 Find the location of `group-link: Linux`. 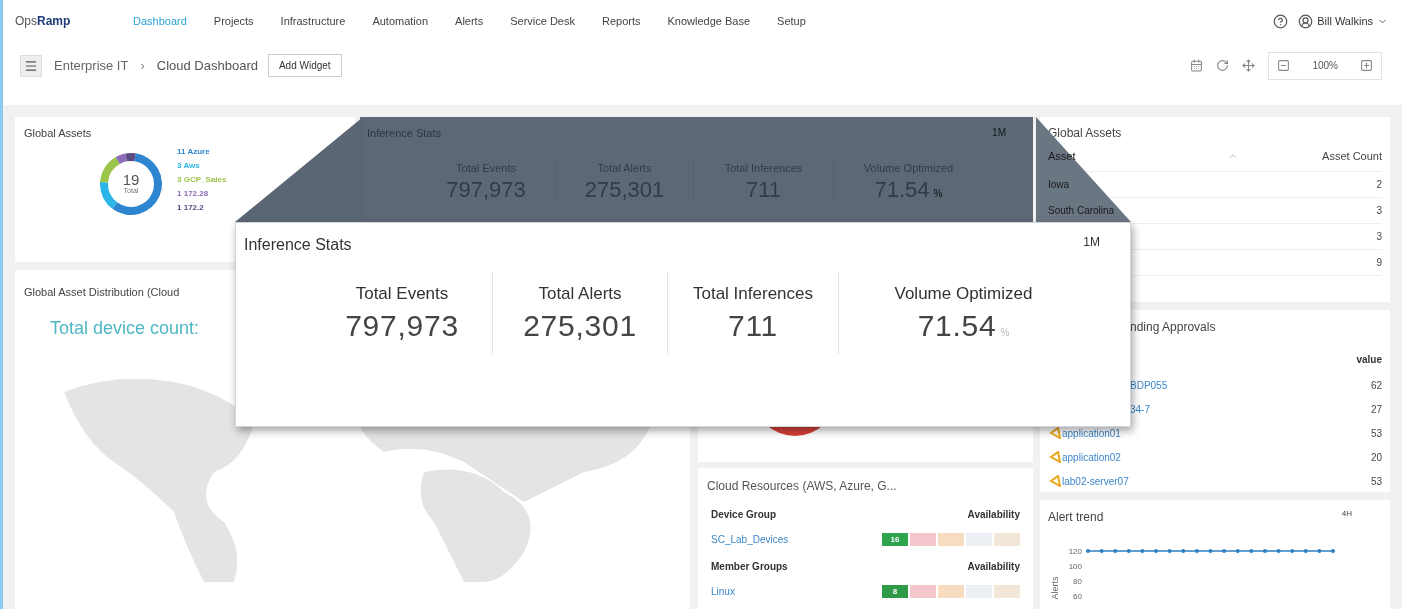

group-link: Linux is located at coordinates (723, 591).